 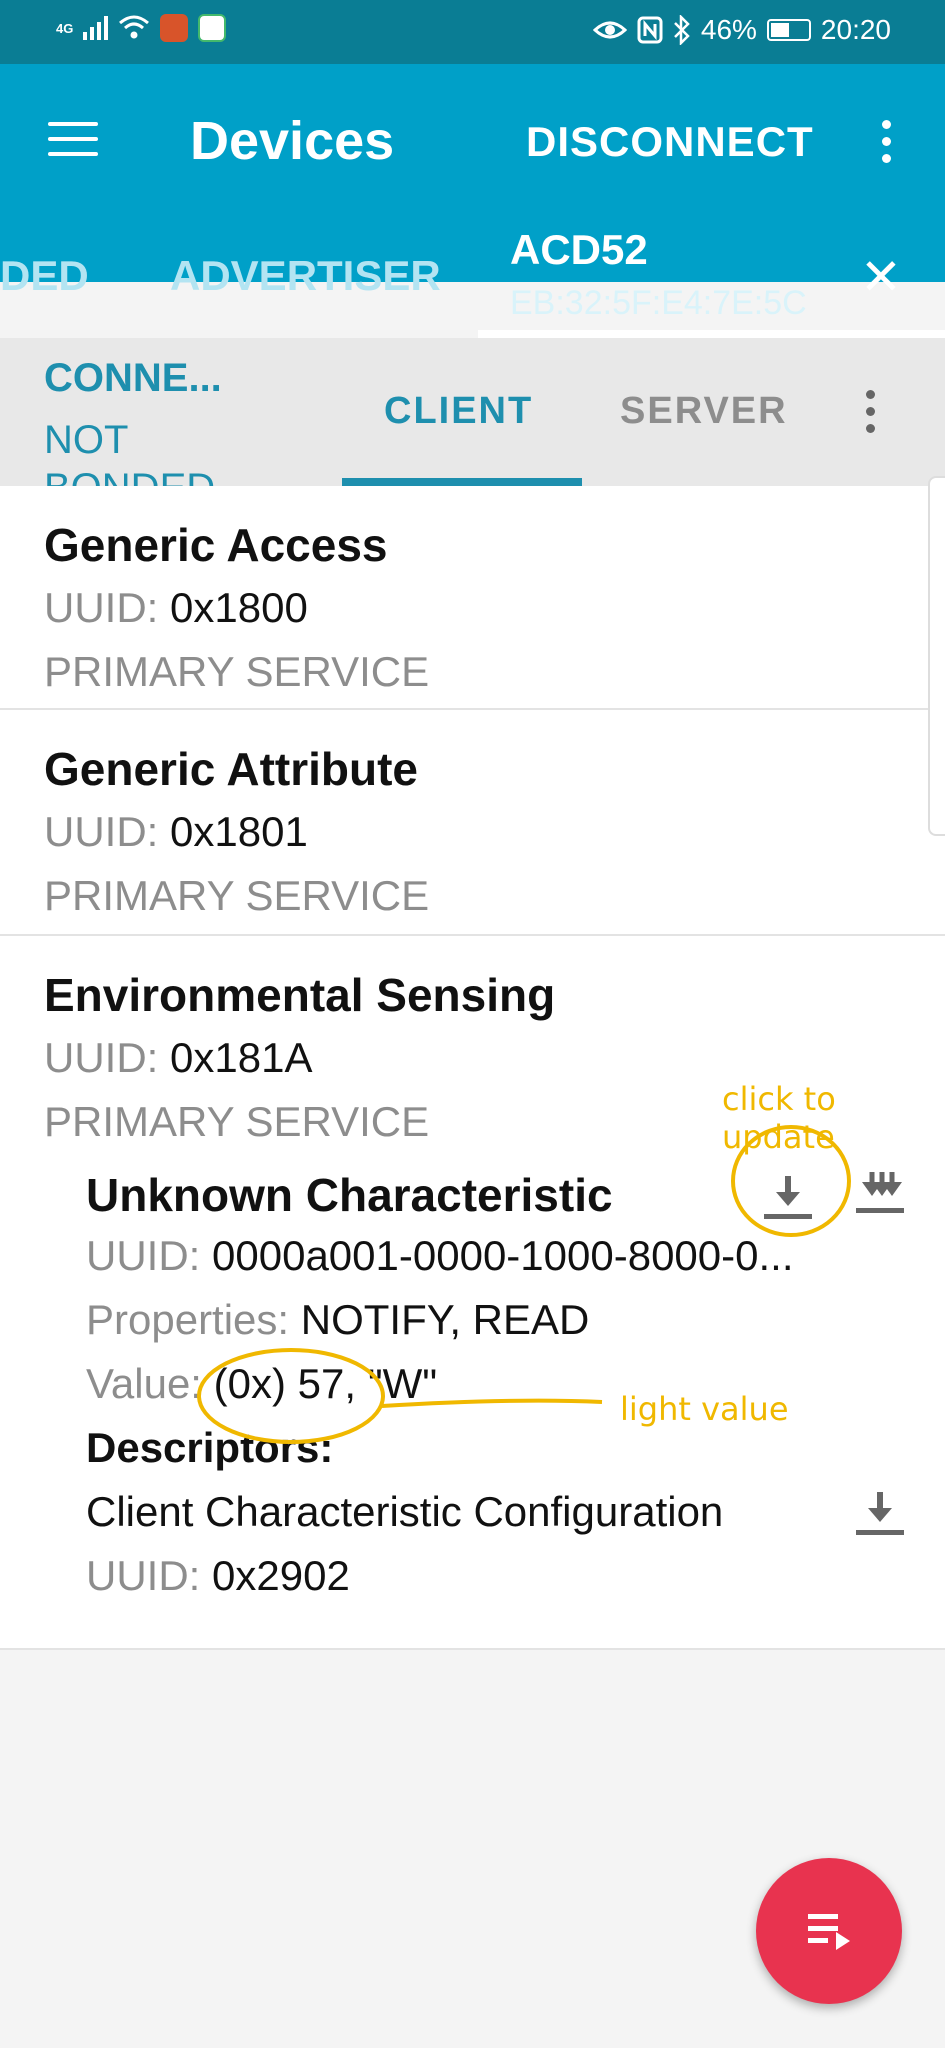 I want to click on battery-icon, so click(x=788, y=30).